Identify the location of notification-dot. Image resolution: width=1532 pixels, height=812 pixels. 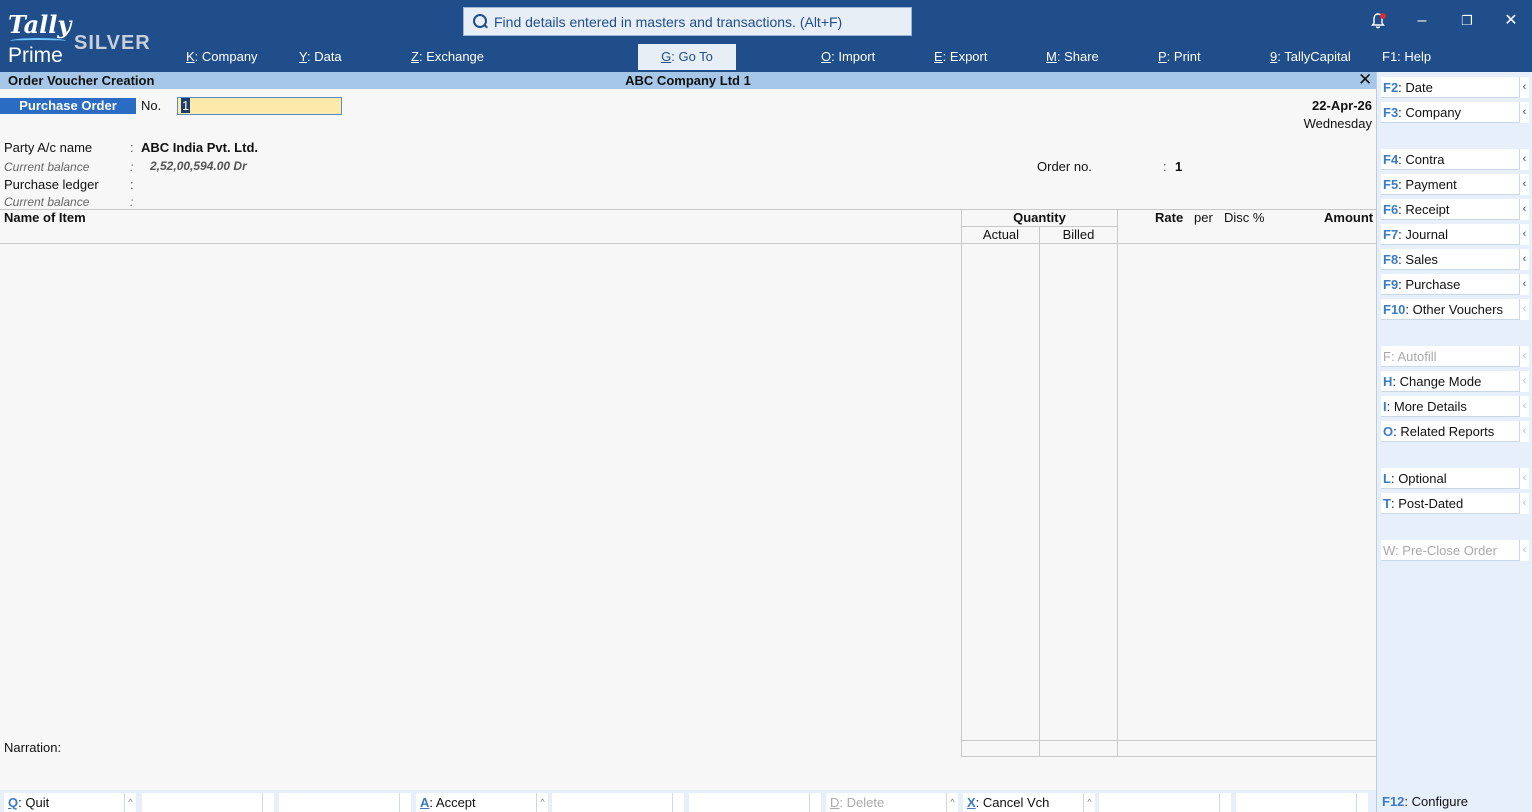
(1383, 16).